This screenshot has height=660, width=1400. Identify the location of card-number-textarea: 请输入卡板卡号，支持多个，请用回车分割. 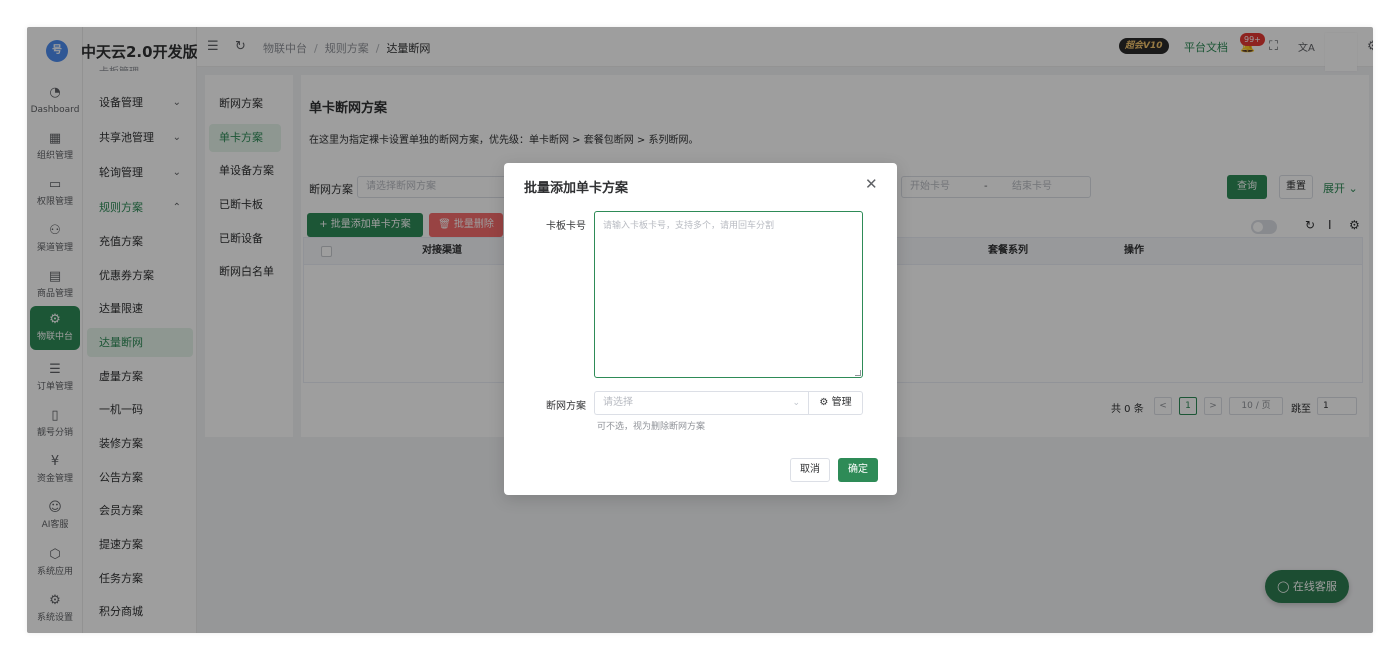
(728, 294).